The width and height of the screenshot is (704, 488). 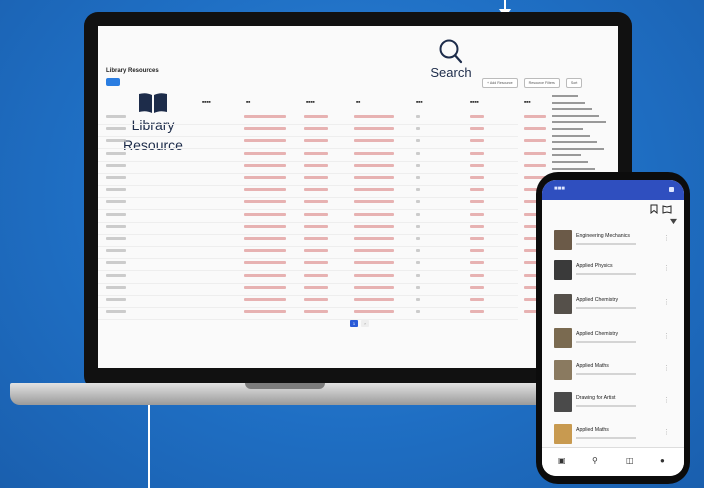 I want to click on nav-library-icon: ◫, so click(x=630, y=460).